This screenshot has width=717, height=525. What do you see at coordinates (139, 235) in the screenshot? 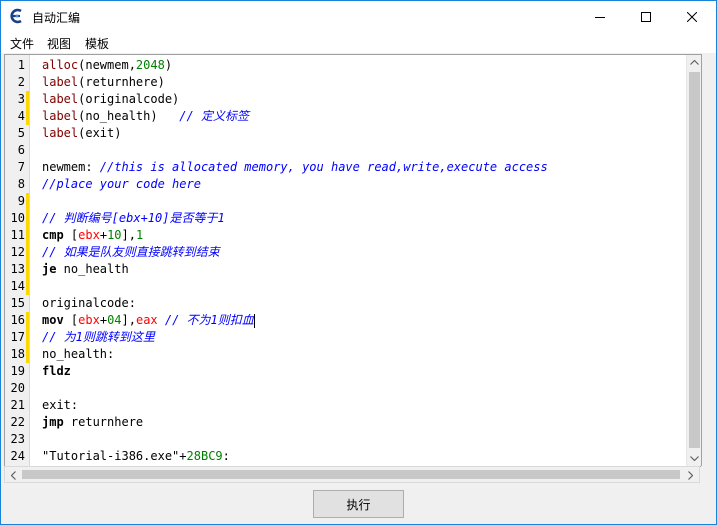
I see `code-token: 1` at bounding box center [139, 235].